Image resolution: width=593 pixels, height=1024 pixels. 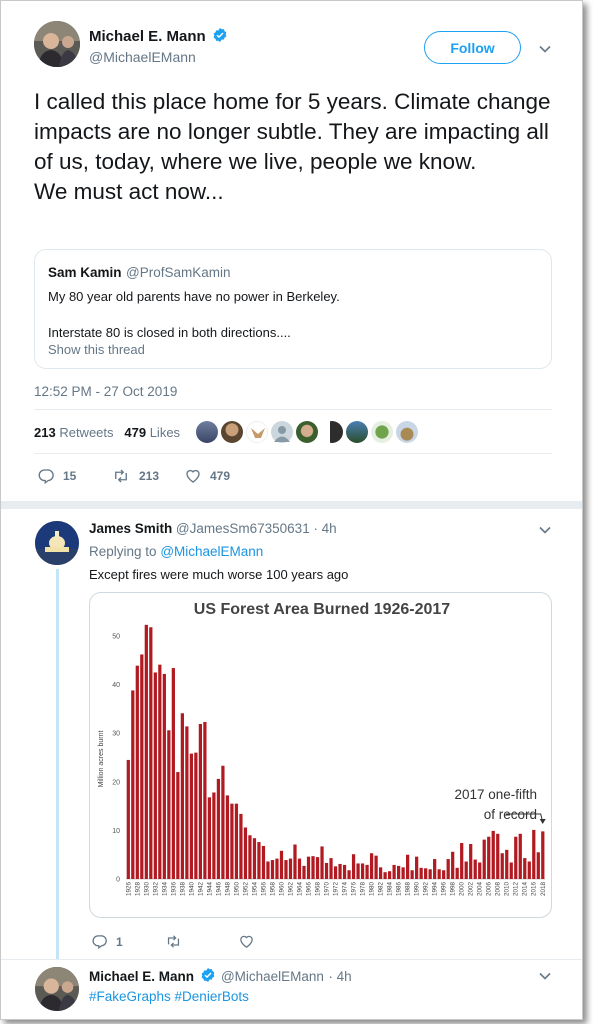 What do you see at coordinates (130, 528) in the screenshot?
I see `reply-author-name: James Smith` at bounding box center [130, 528].